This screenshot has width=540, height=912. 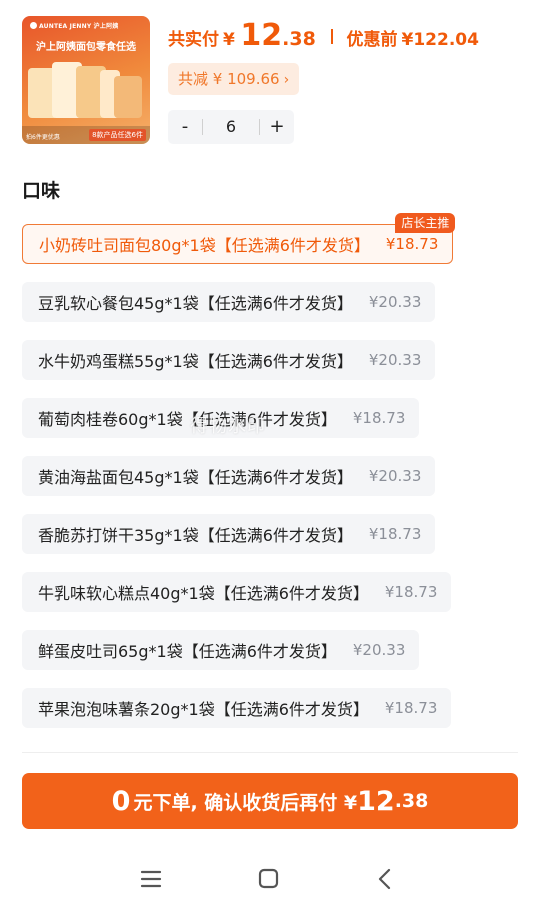 I want to click on discount-detail-button: 共减 ¥ 109.66 ›, so click(x=234, y=79).